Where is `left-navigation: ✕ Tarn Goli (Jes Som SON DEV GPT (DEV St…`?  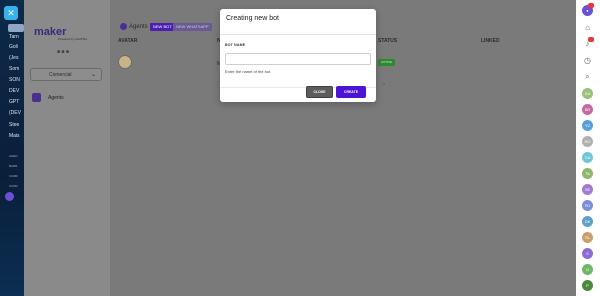
left-navigation: ✕ Tarn Goli (Jes Som SON DEV GPT (DEV St… is located at coordinates (12, 148).